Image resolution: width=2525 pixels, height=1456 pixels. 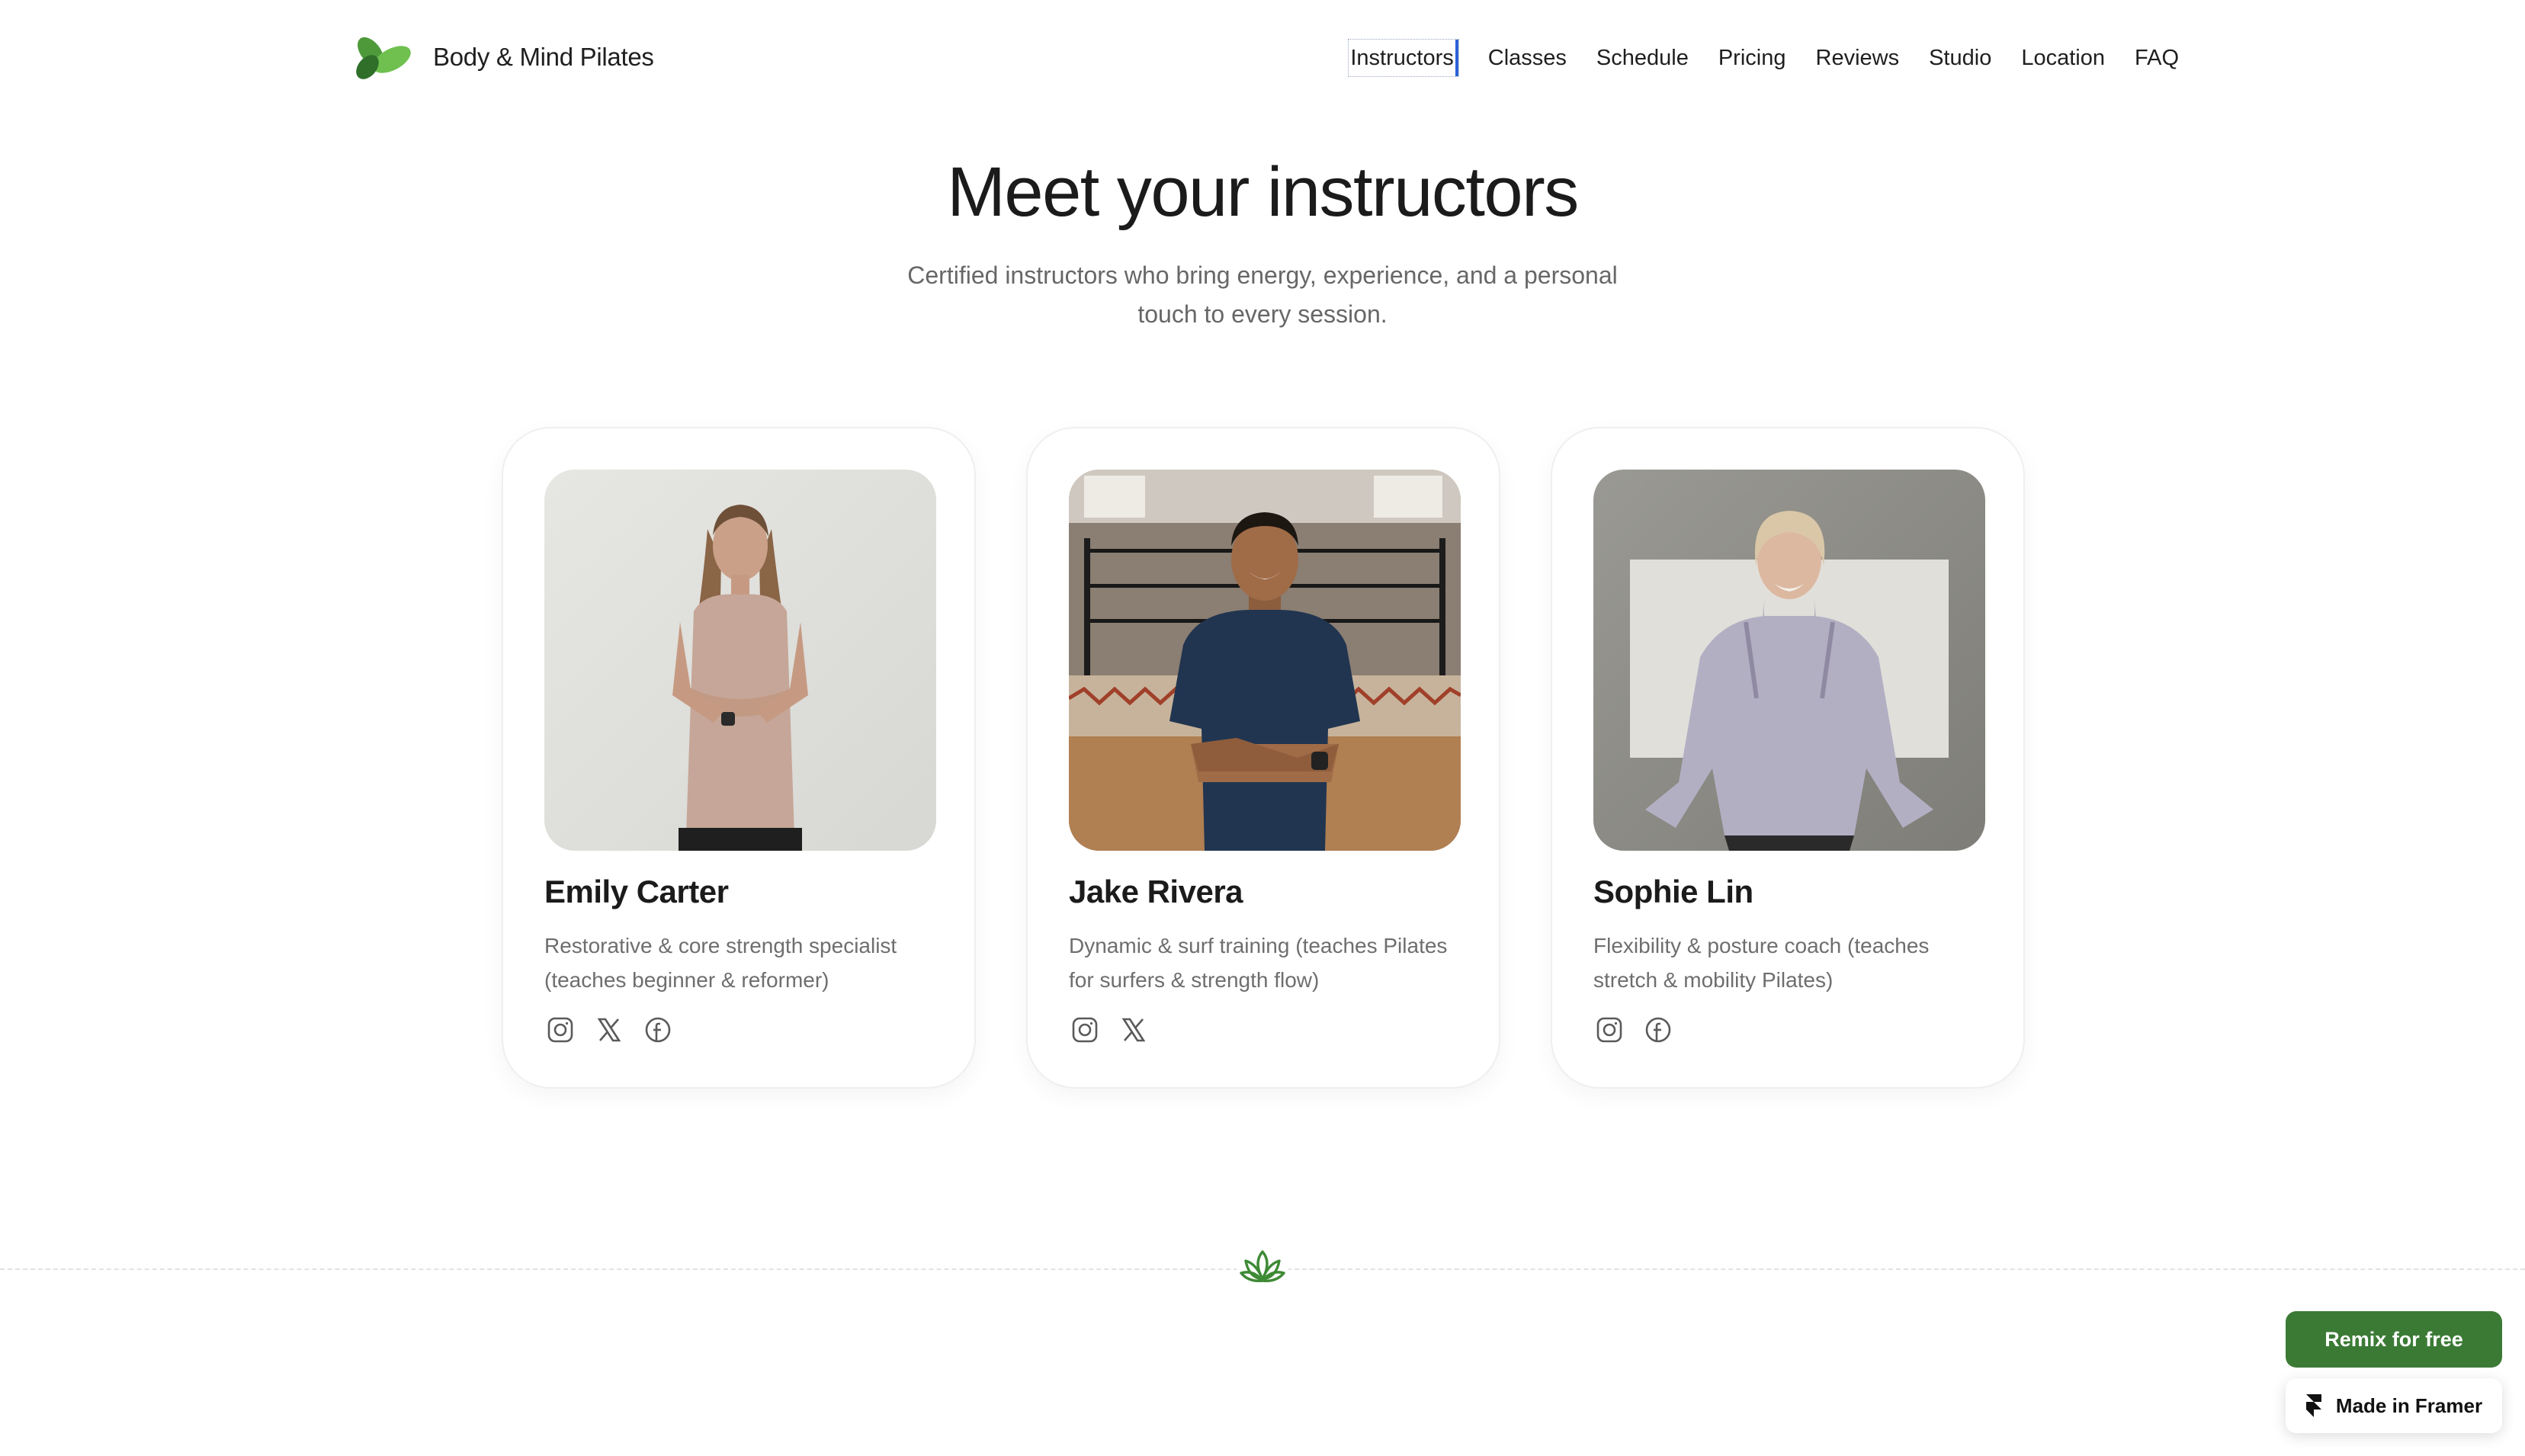 What do you see at coordinates (2063, 58) in the screenshot?
I see `nav-item-location: Location` at bounding box center [2063, 58].